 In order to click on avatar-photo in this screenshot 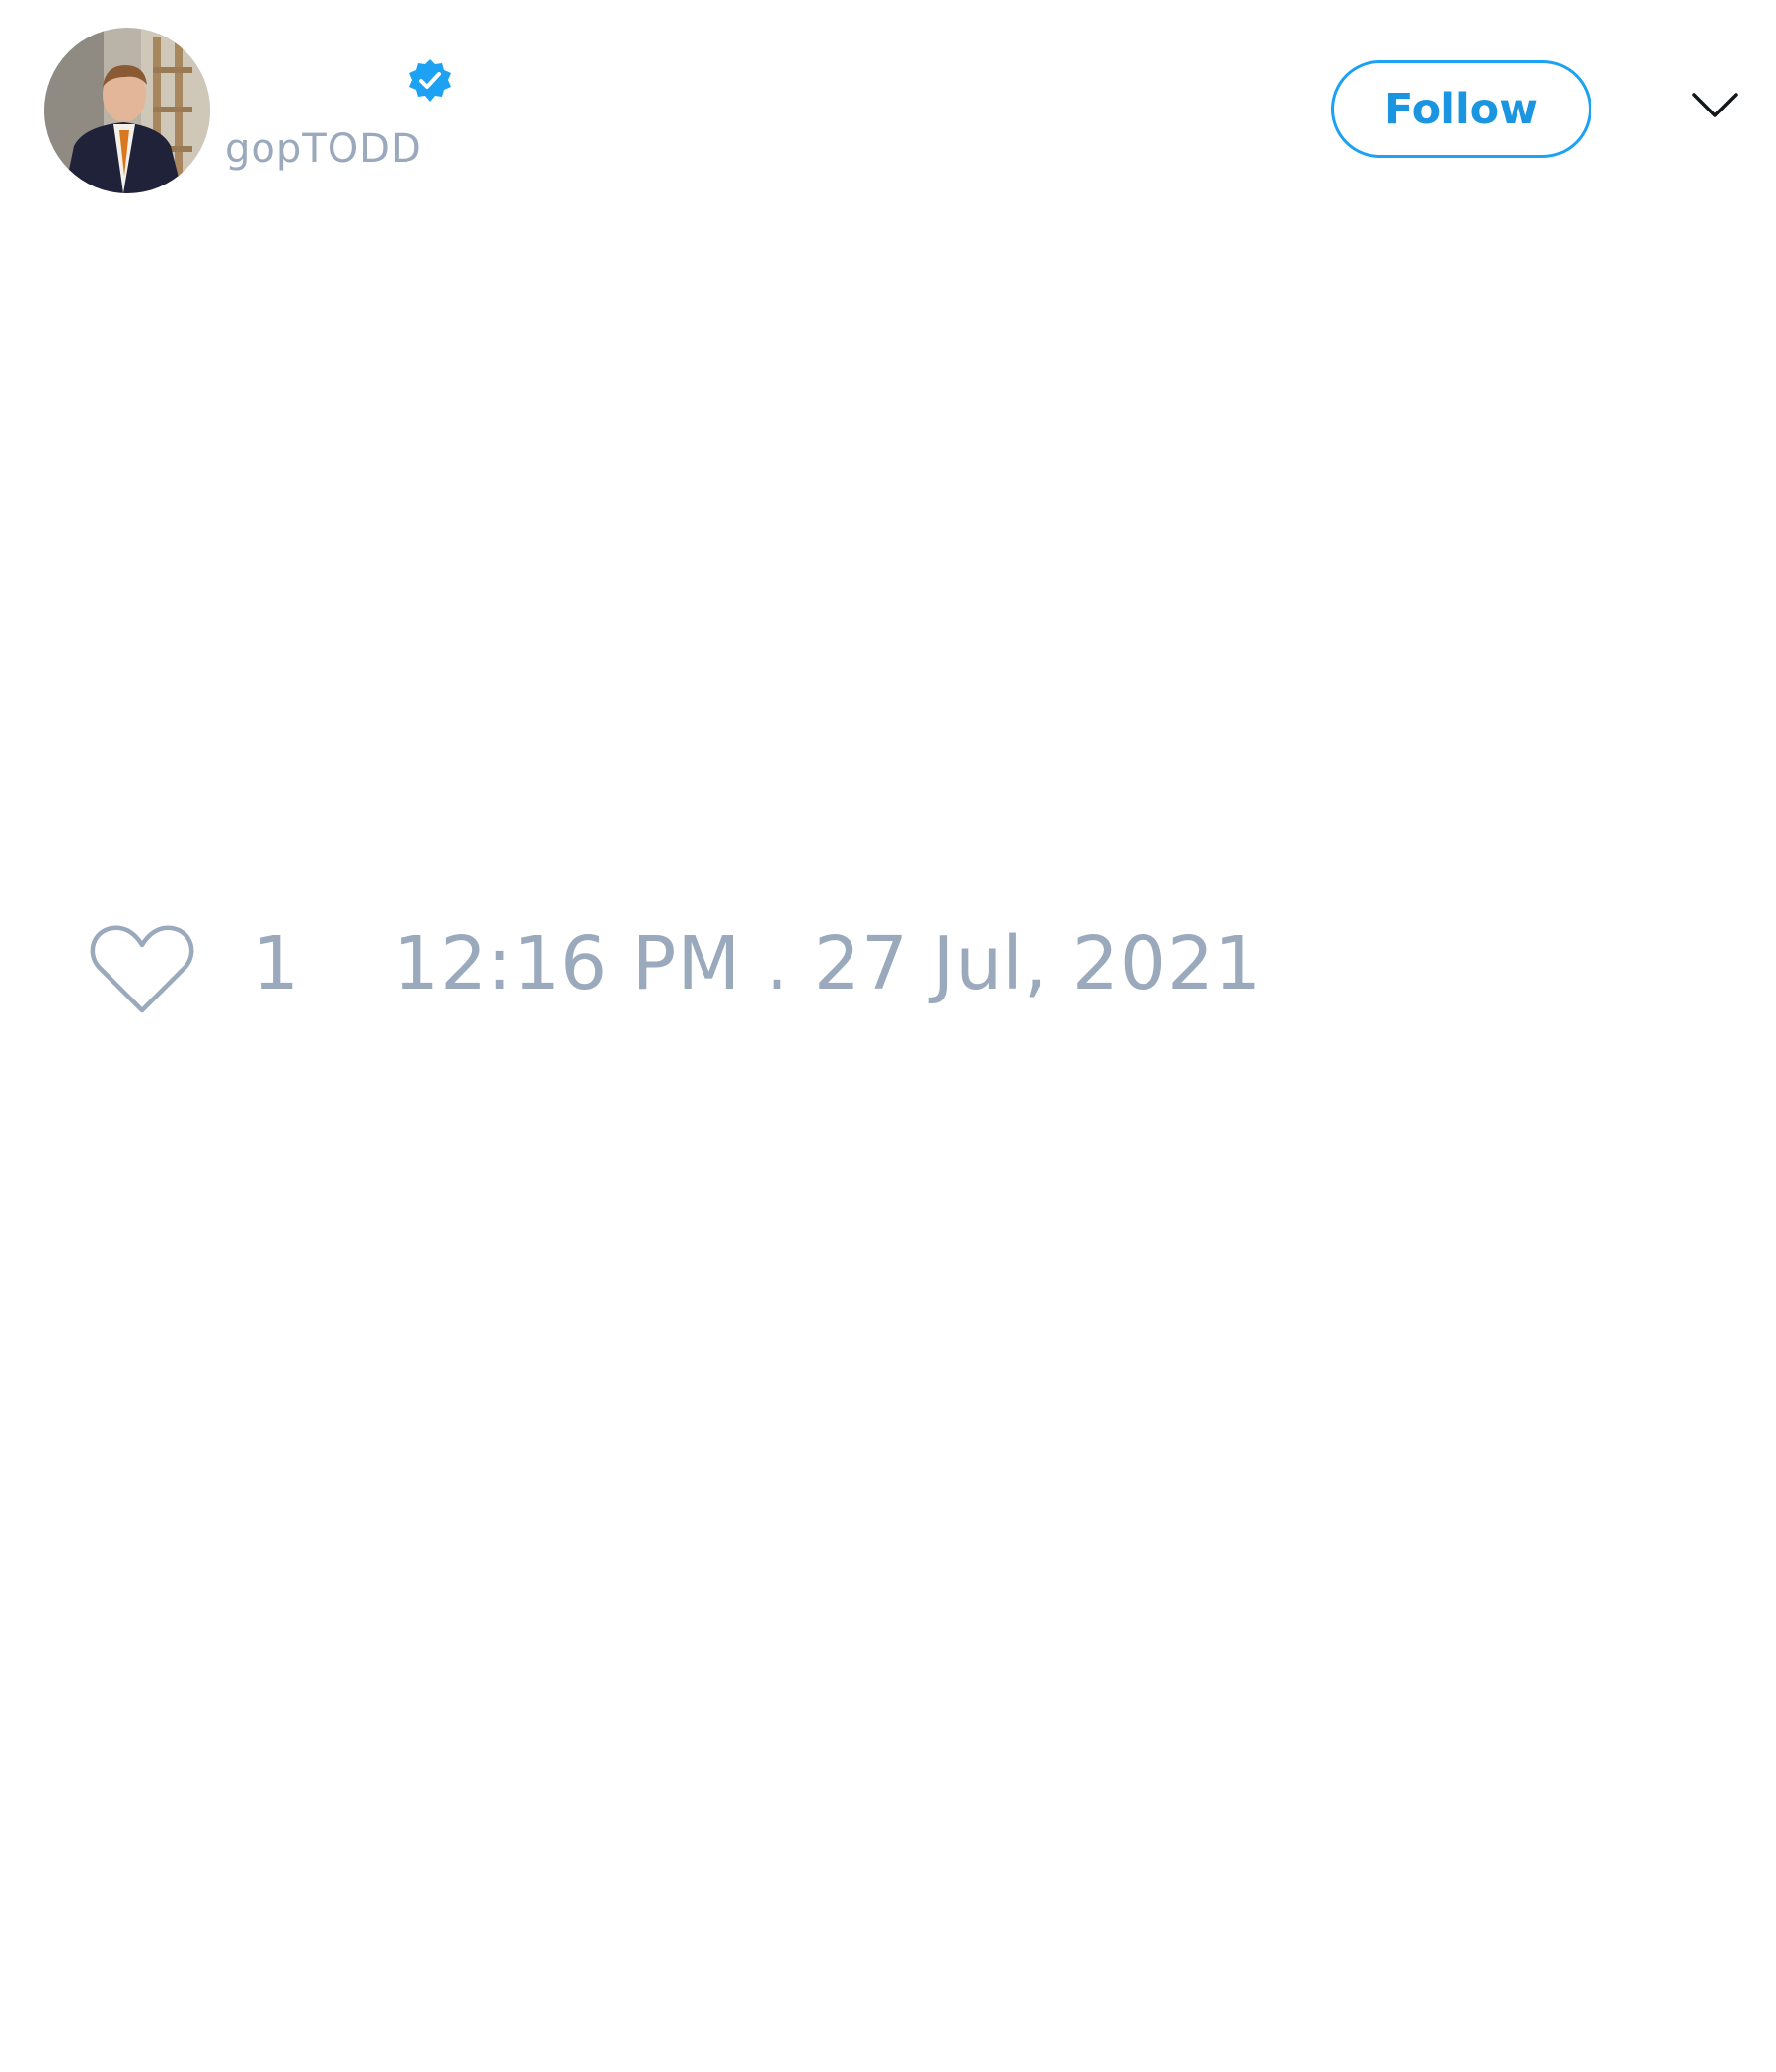, I will do `click(127, 111)`.